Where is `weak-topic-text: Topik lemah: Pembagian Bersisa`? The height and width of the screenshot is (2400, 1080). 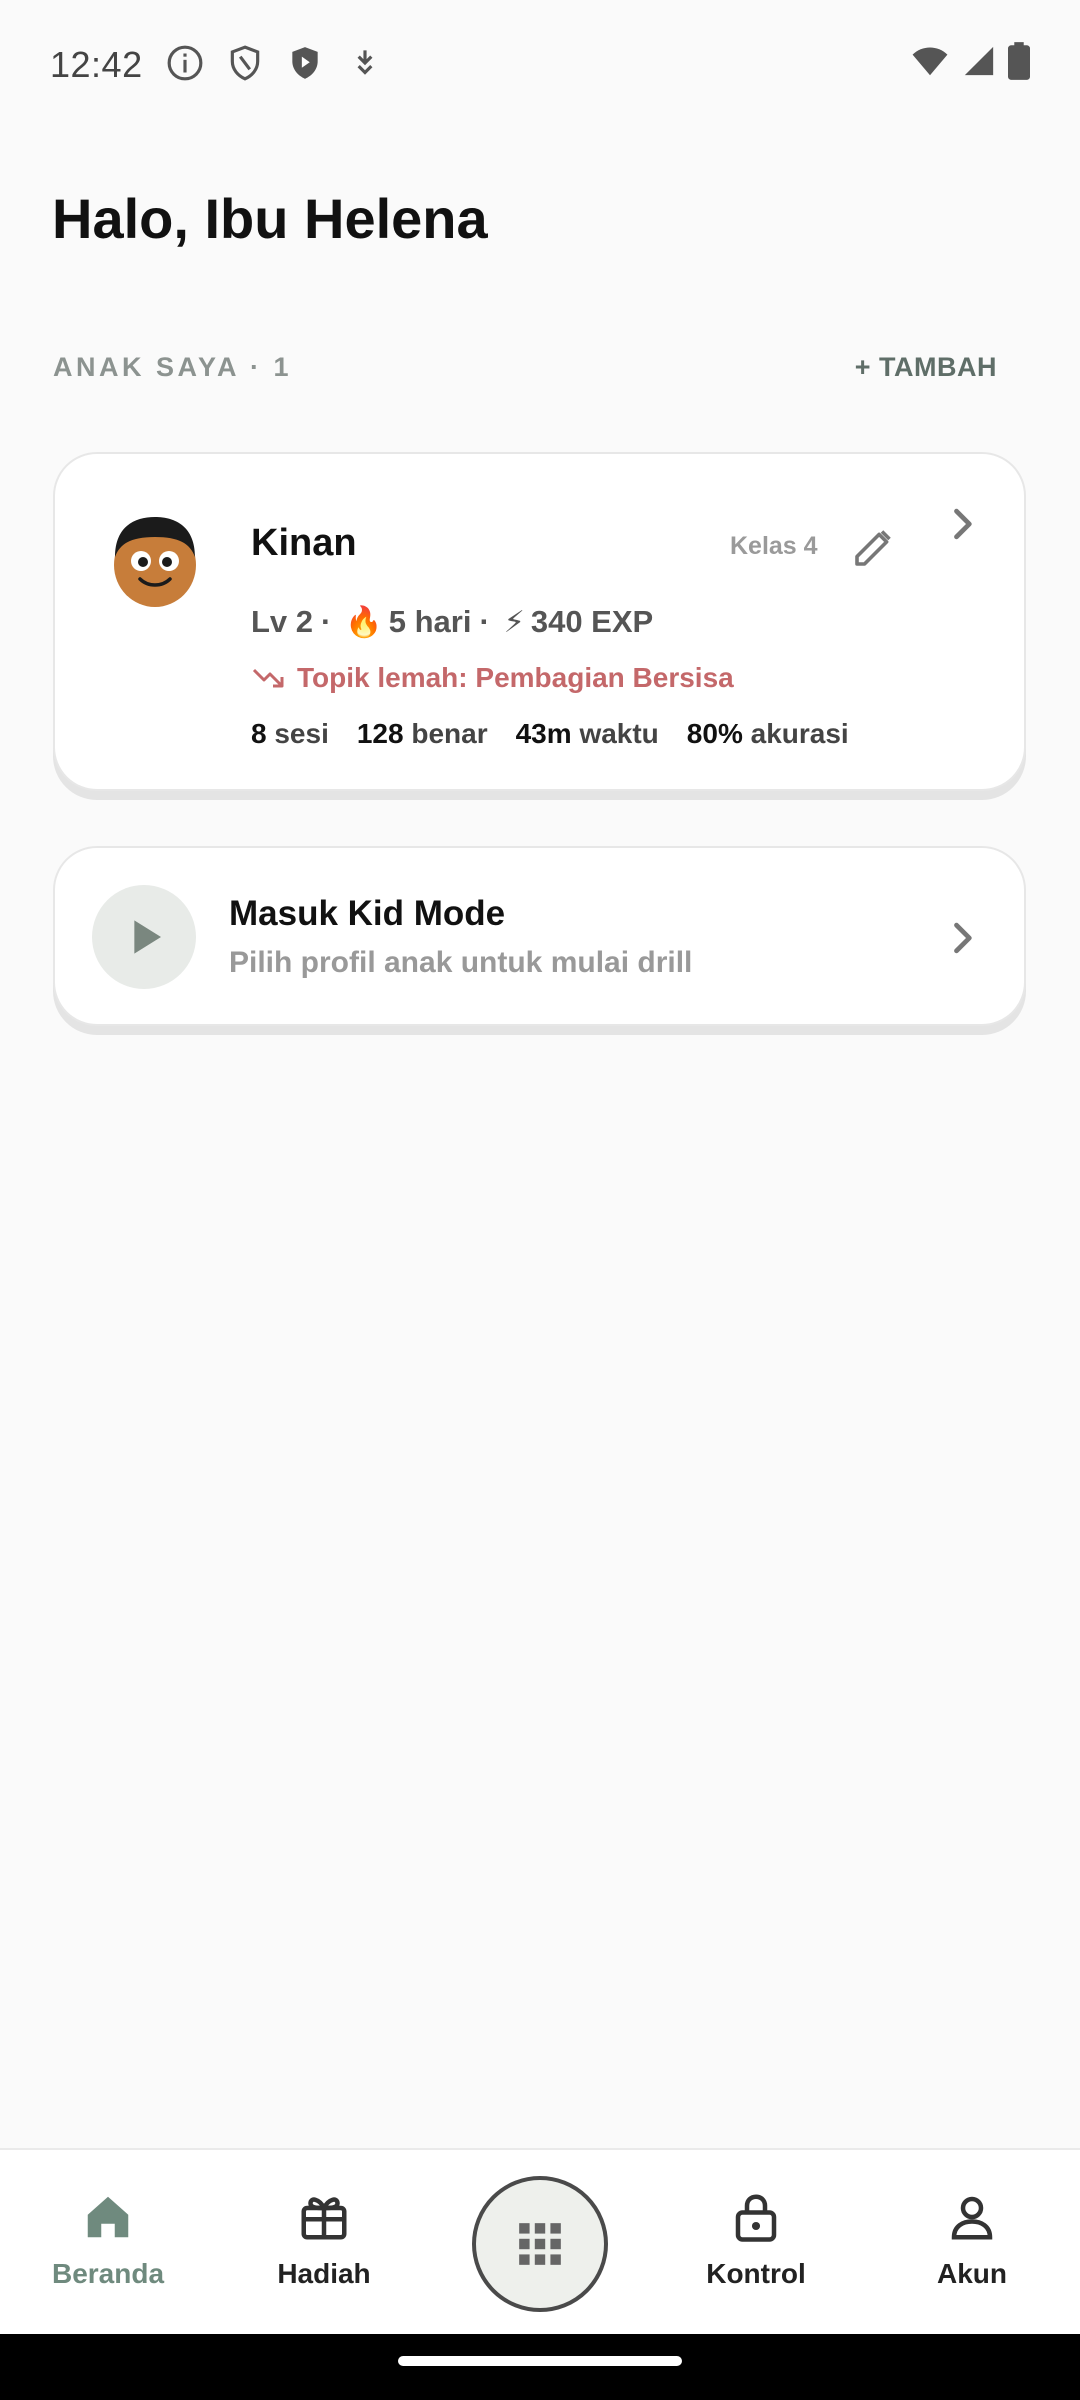
weak-topic-text: Topik lemah: Pembagian Bersisa is located at coordinates (515, 677).